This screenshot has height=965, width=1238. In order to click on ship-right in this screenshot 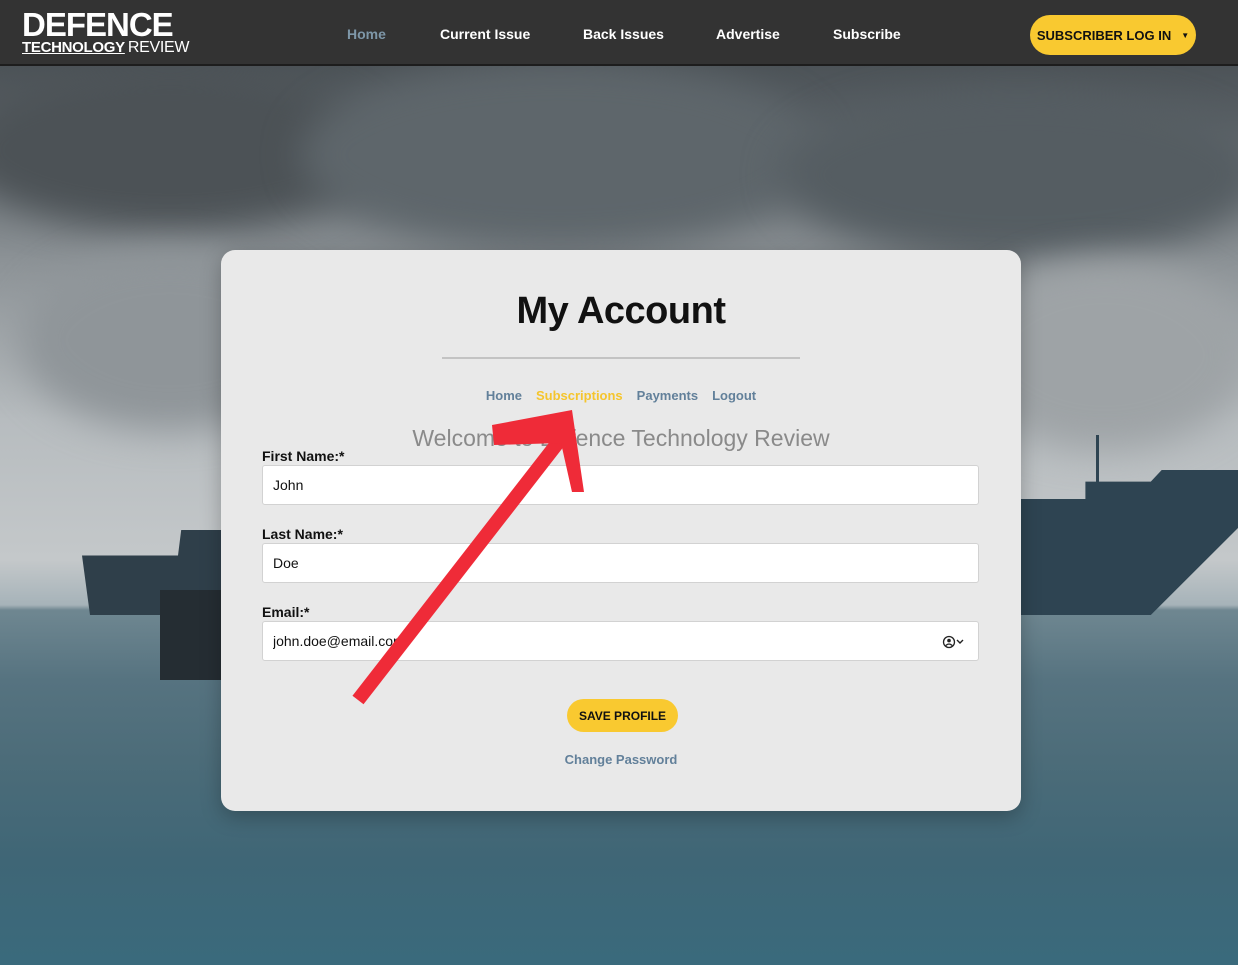, I will do `click(1129, 542)`.